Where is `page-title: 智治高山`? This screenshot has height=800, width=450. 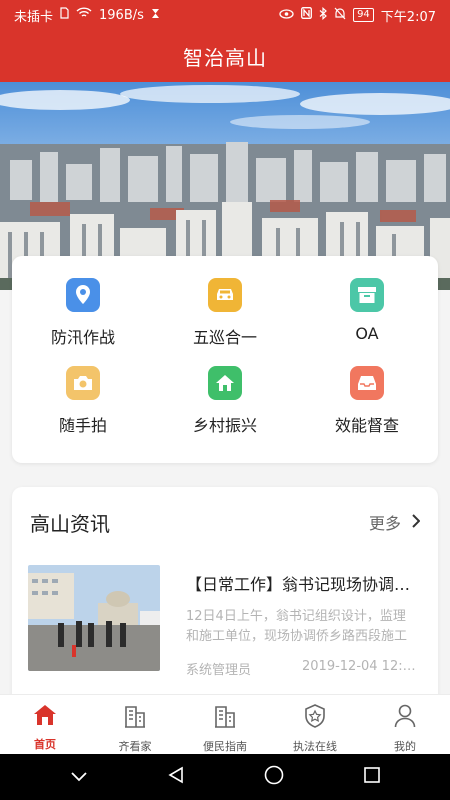
page-title: 智治高山 is located at coordinates (225, 57).